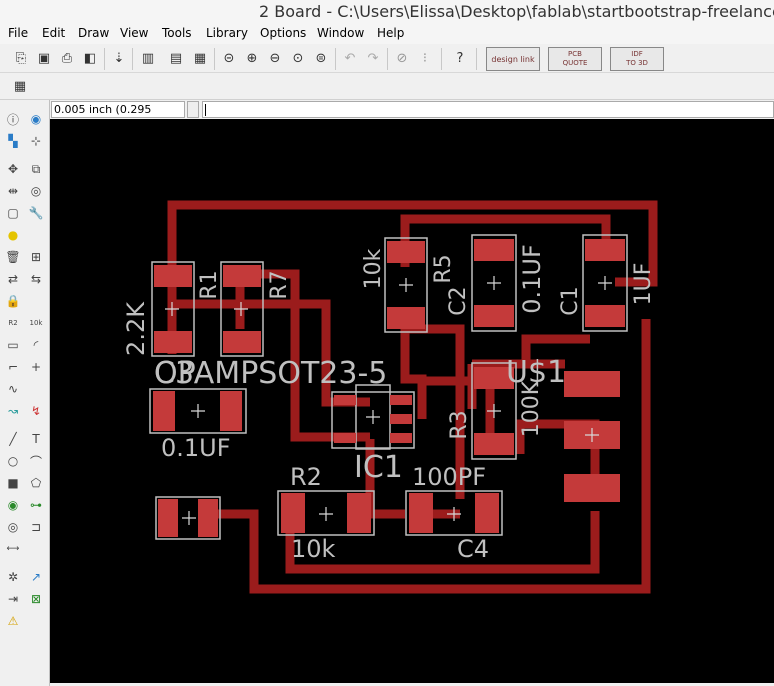 This screenshot has width=774, height=686. What do you see at coordinates (36, 279) in the screenshot?
I see `pinswap-icon: ⇆` at bounding box center [36, 279].